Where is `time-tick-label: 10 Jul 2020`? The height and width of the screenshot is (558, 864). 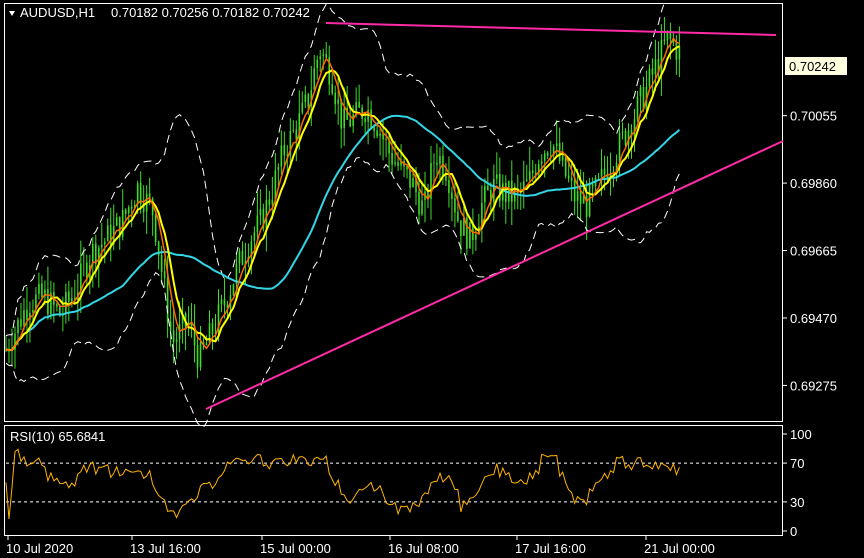
time-tick-label: 10 Jul 2020 is located at coordinates (39, 548).